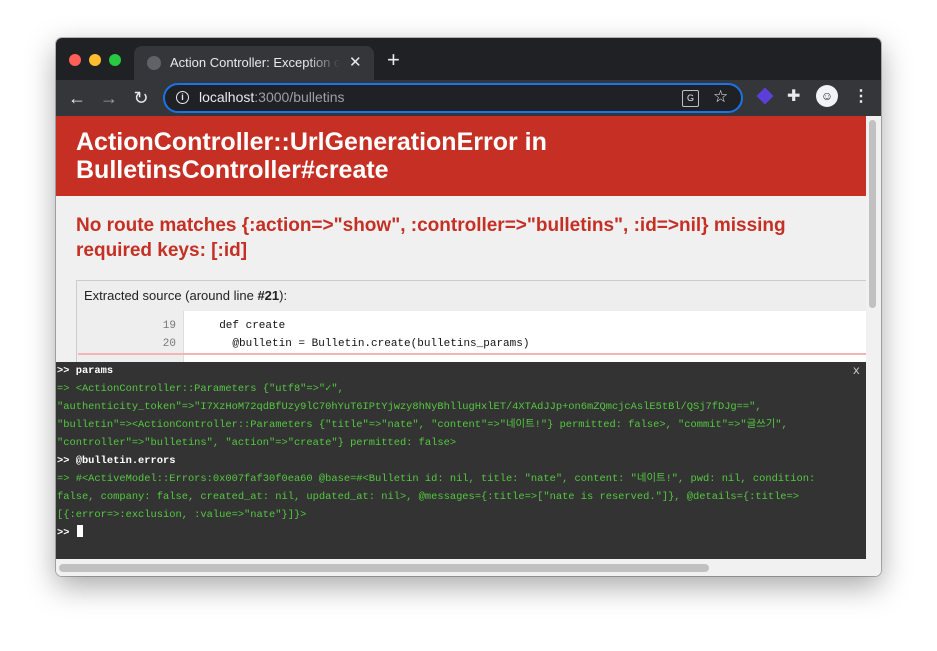 This screenshot has height=651, width=937. What do you see at coordinates (861, 96) in the screenshot?
I see `menu-icon: ⋮` at bounding box center [861, 96].